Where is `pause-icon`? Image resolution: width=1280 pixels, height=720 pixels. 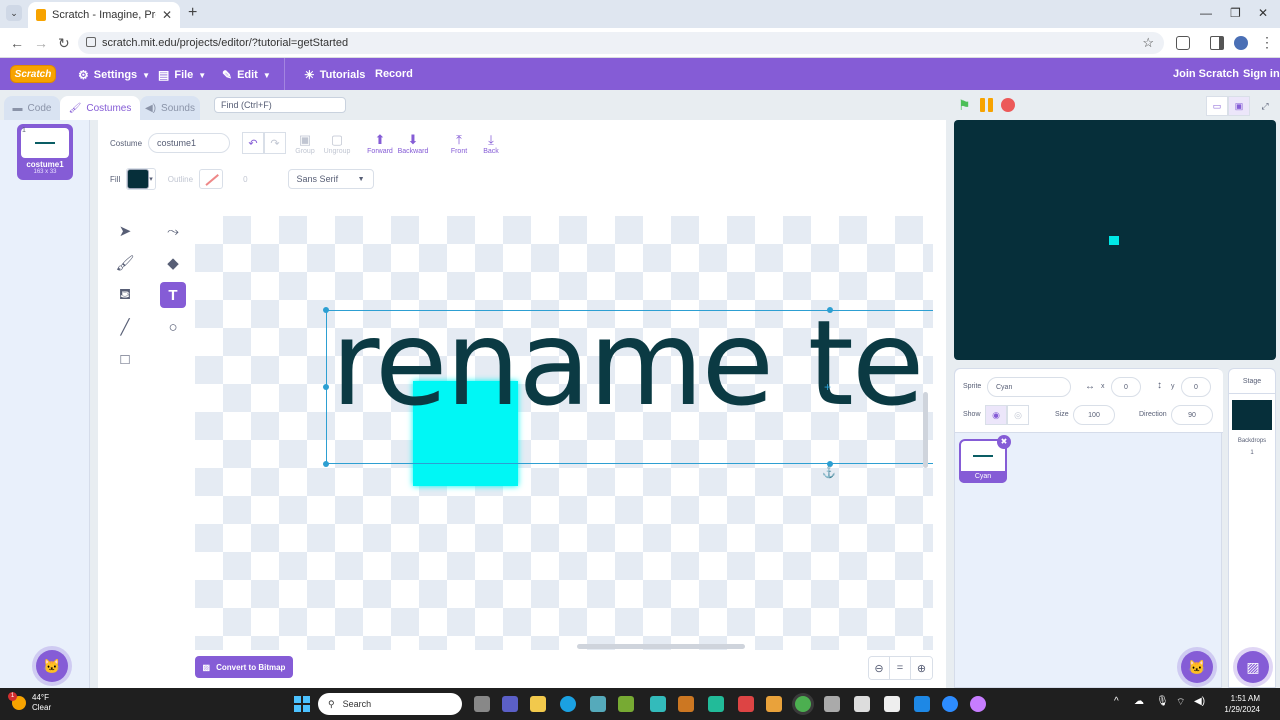
pause-icon is located at coordinates (987, 105).